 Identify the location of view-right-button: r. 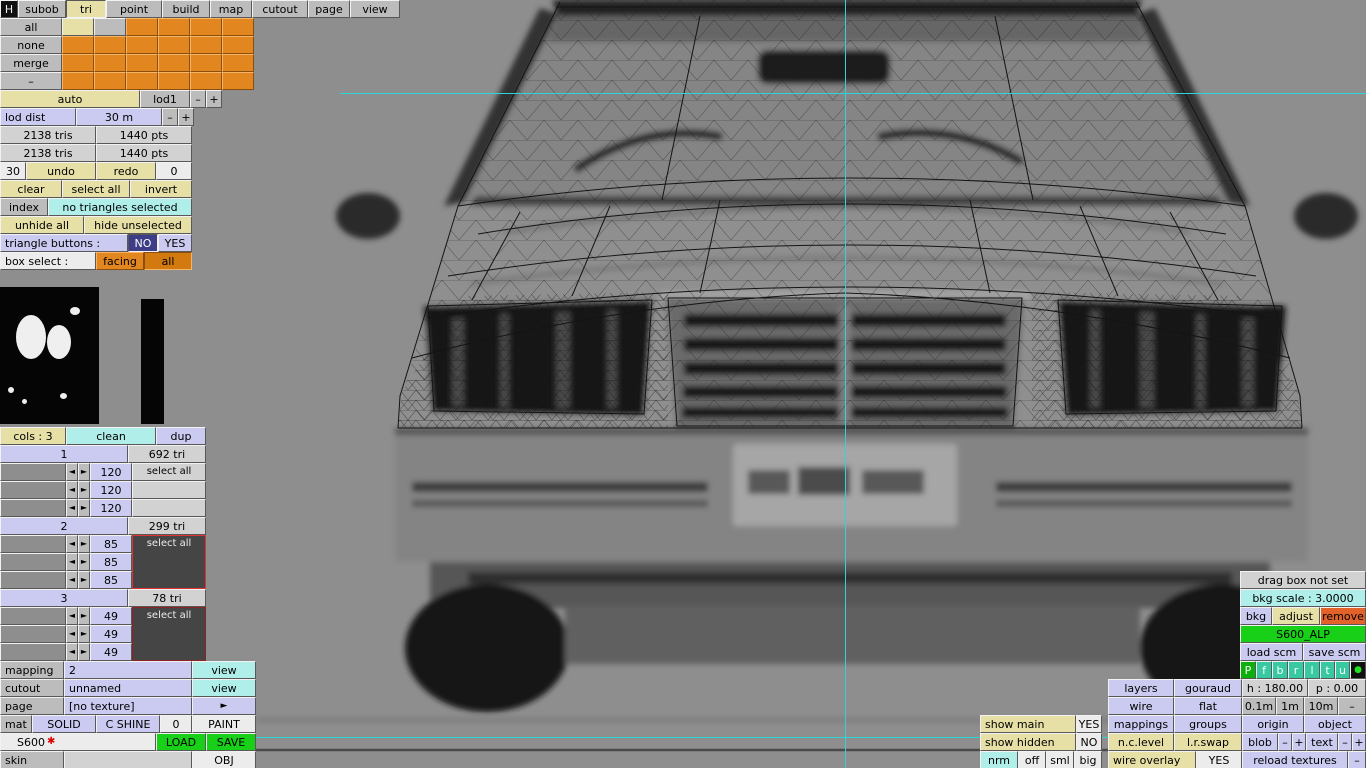
(1296, 670).